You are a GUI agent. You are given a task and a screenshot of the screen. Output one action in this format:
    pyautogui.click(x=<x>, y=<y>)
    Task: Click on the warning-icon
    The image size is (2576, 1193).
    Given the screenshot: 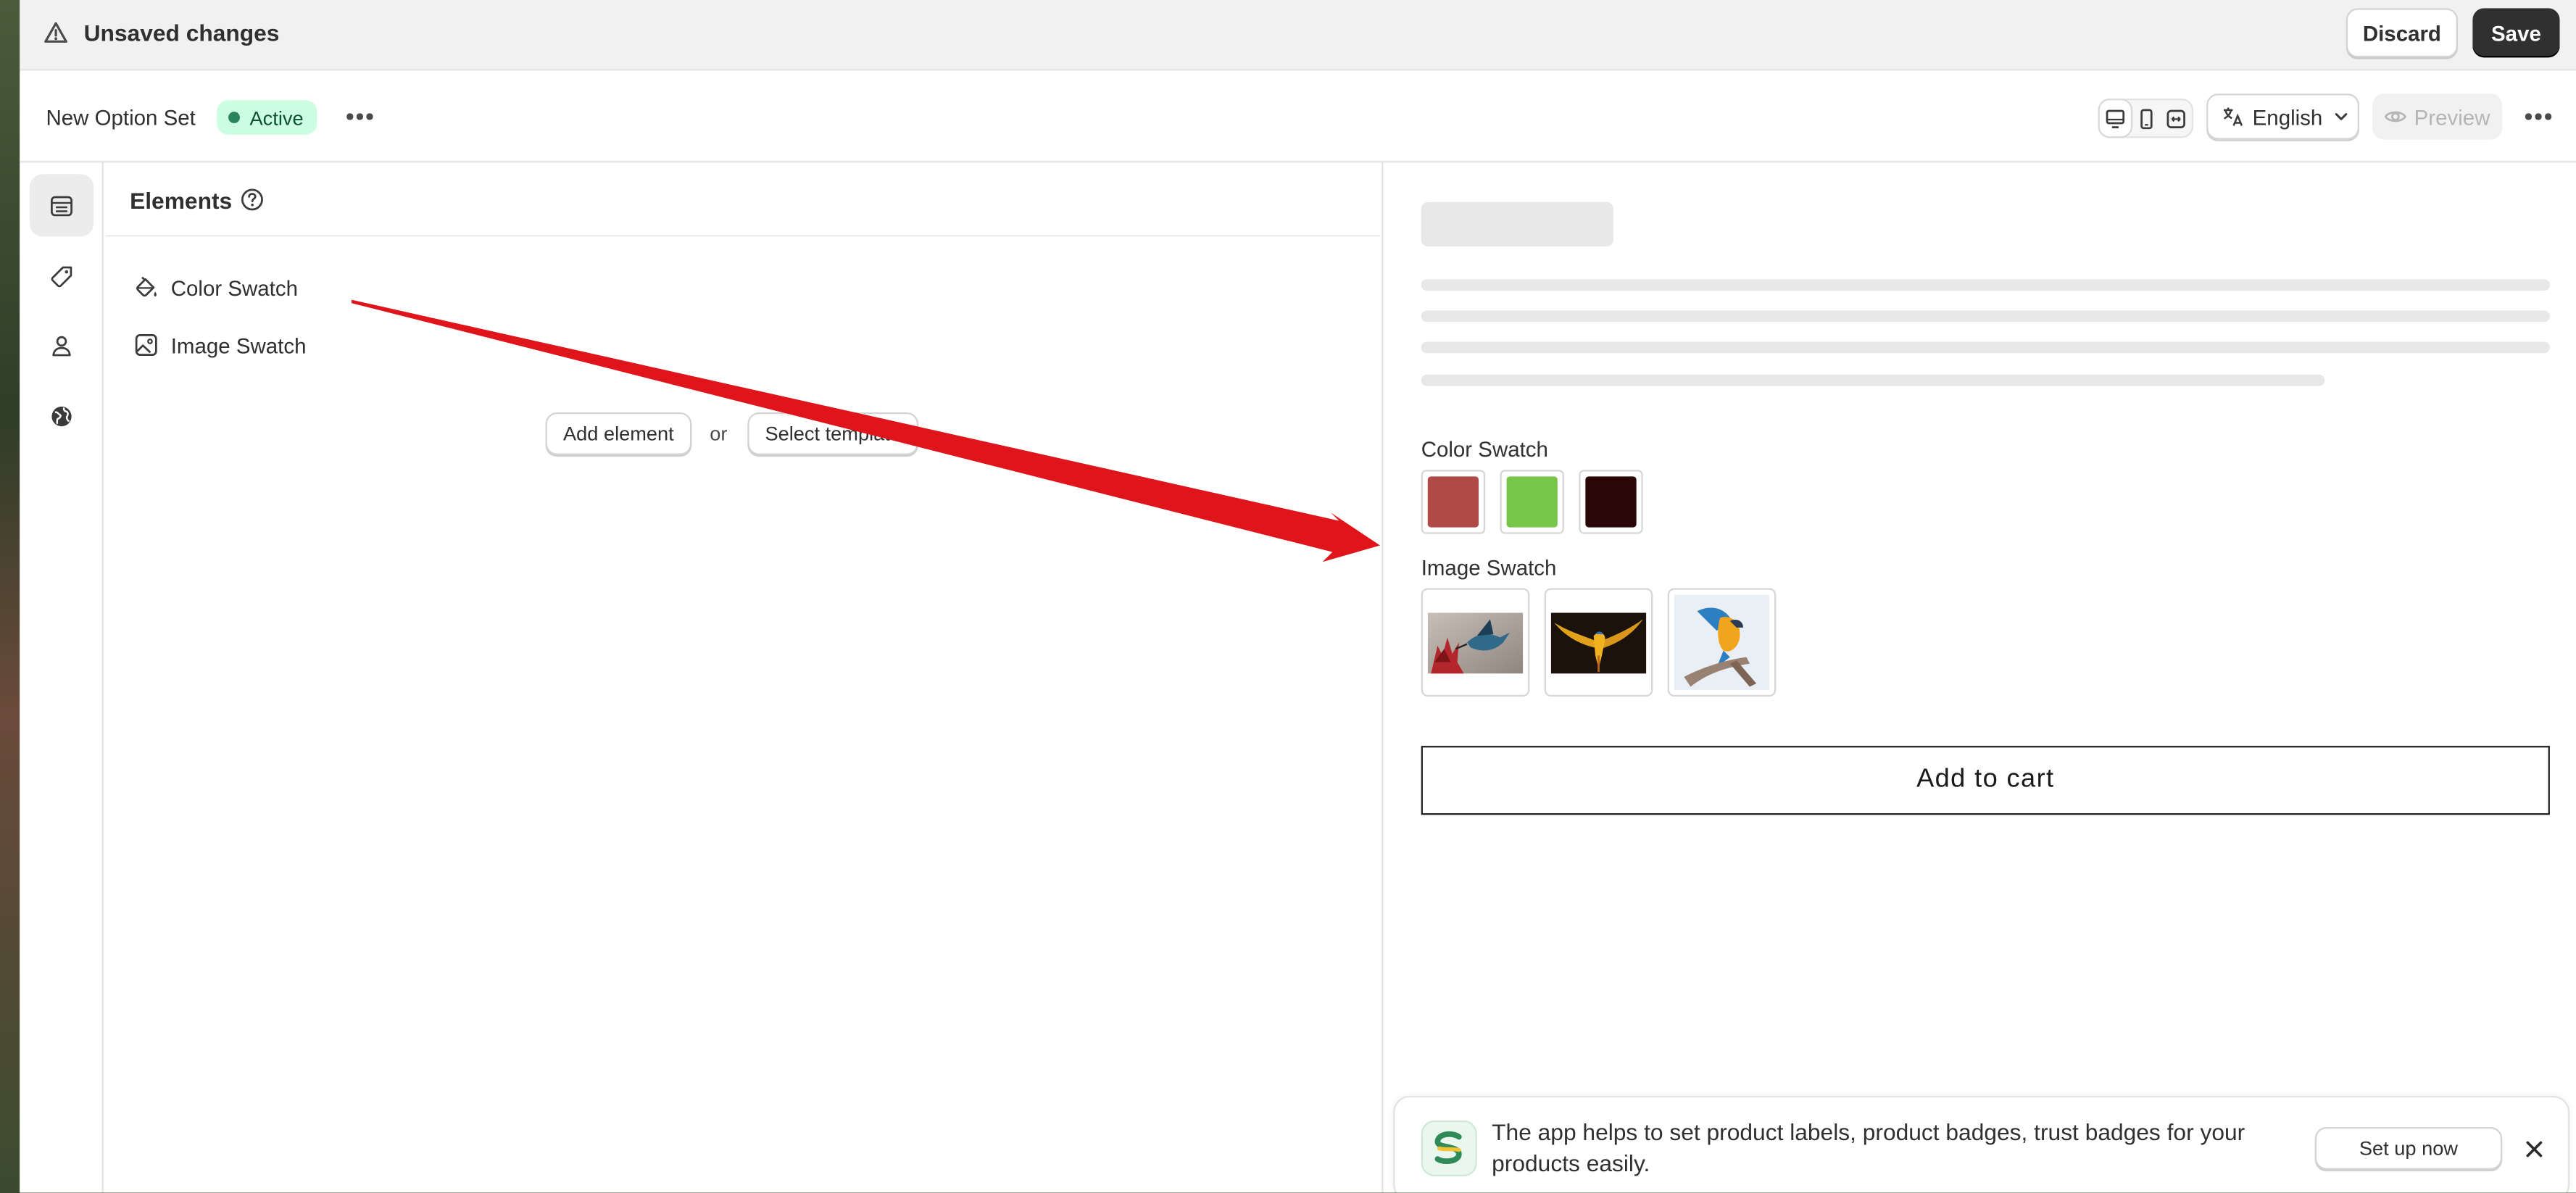 What is the action you would take?
    pyautogui.click(x=55, y=32)
    